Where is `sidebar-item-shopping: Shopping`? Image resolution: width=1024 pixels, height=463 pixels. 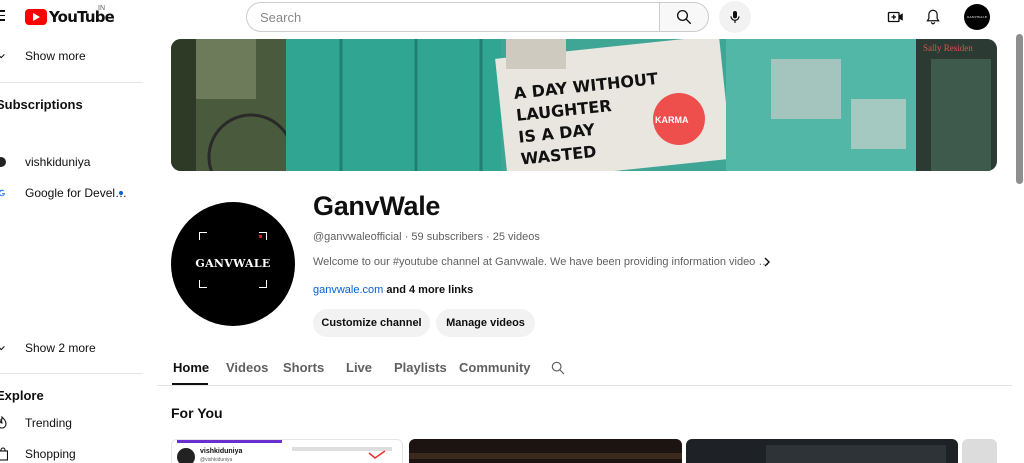
sidebar-item-shopping: Shopping is located at coordinates (74, 451).